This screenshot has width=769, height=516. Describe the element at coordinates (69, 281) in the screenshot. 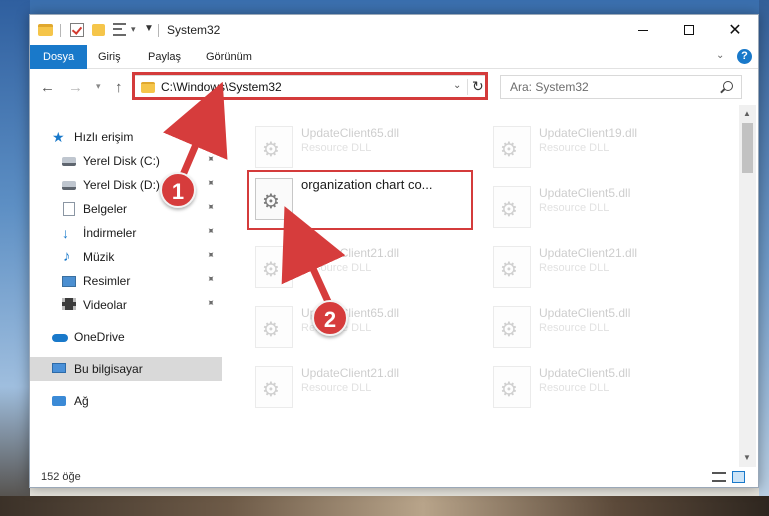

I see `pictures-icon` at that location.